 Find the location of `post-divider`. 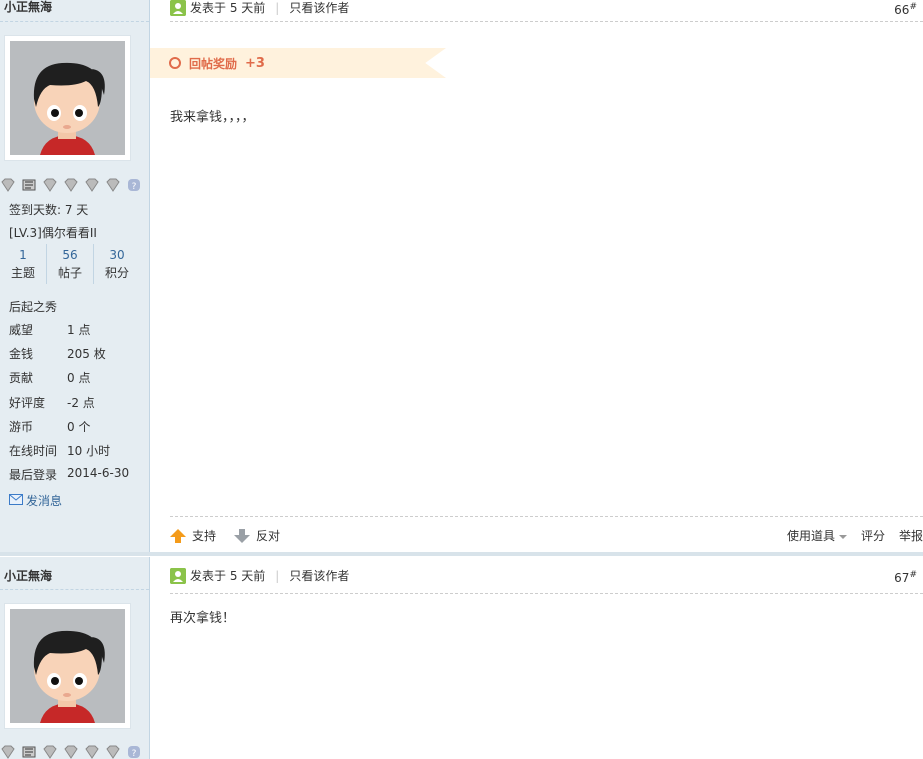

post-divider is located at coordinates (461, 554).